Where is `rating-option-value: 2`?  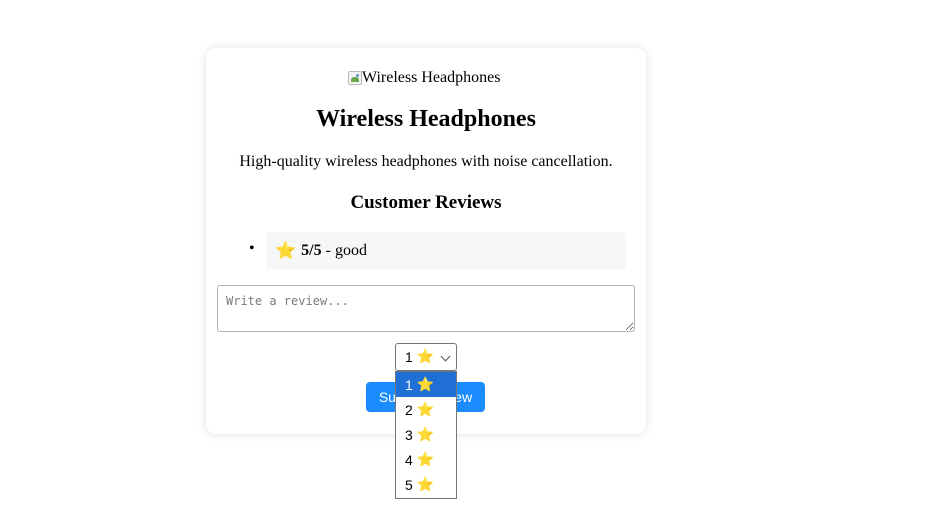 rating-option-value: 2 is located at coordinates (409, 409).